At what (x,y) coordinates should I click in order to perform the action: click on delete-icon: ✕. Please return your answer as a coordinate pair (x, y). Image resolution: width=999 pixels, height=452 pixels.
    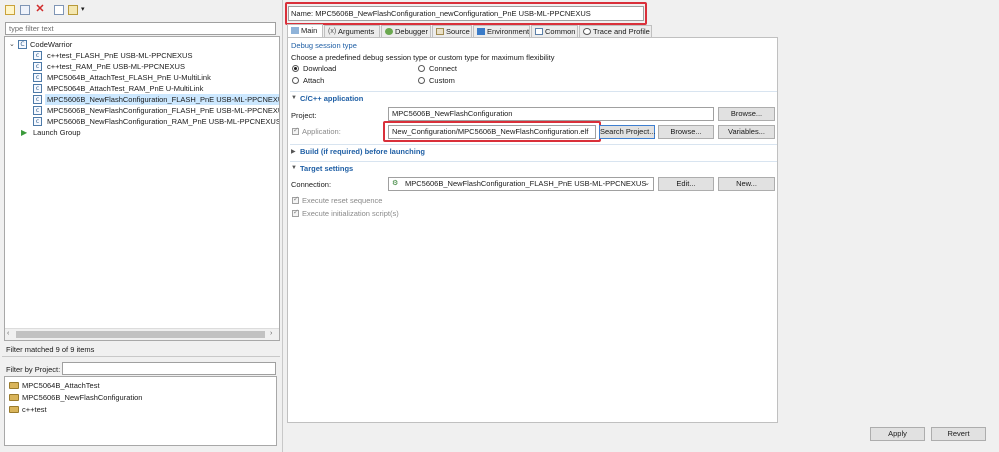
    Looking at the image, I should click on (40, 9).